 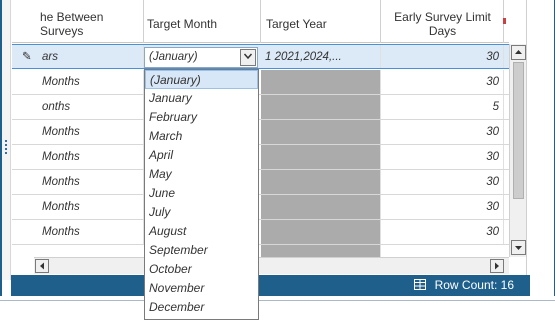 I want to click on vertical-scrollbar, so click(x=517, y=150).